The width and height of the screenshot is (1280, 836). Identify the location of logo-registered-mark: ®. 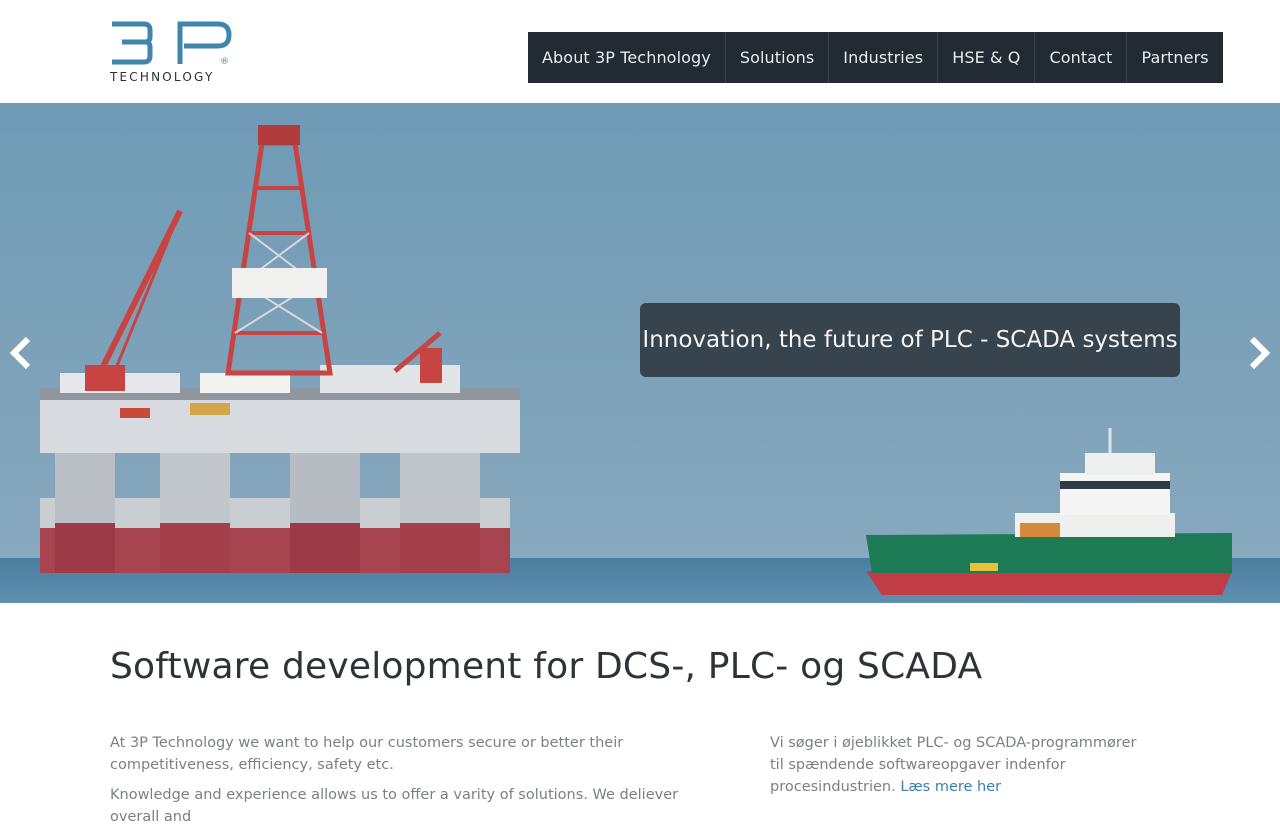
(224, 62).